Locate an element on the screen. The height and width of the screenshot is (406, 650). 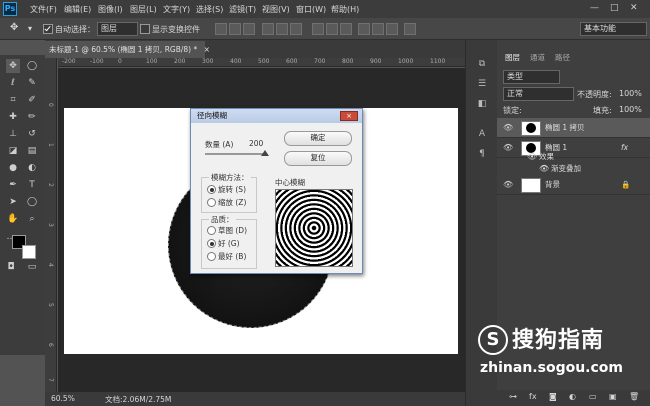
type-tool-icon: T is located at coordinates (32, 185).